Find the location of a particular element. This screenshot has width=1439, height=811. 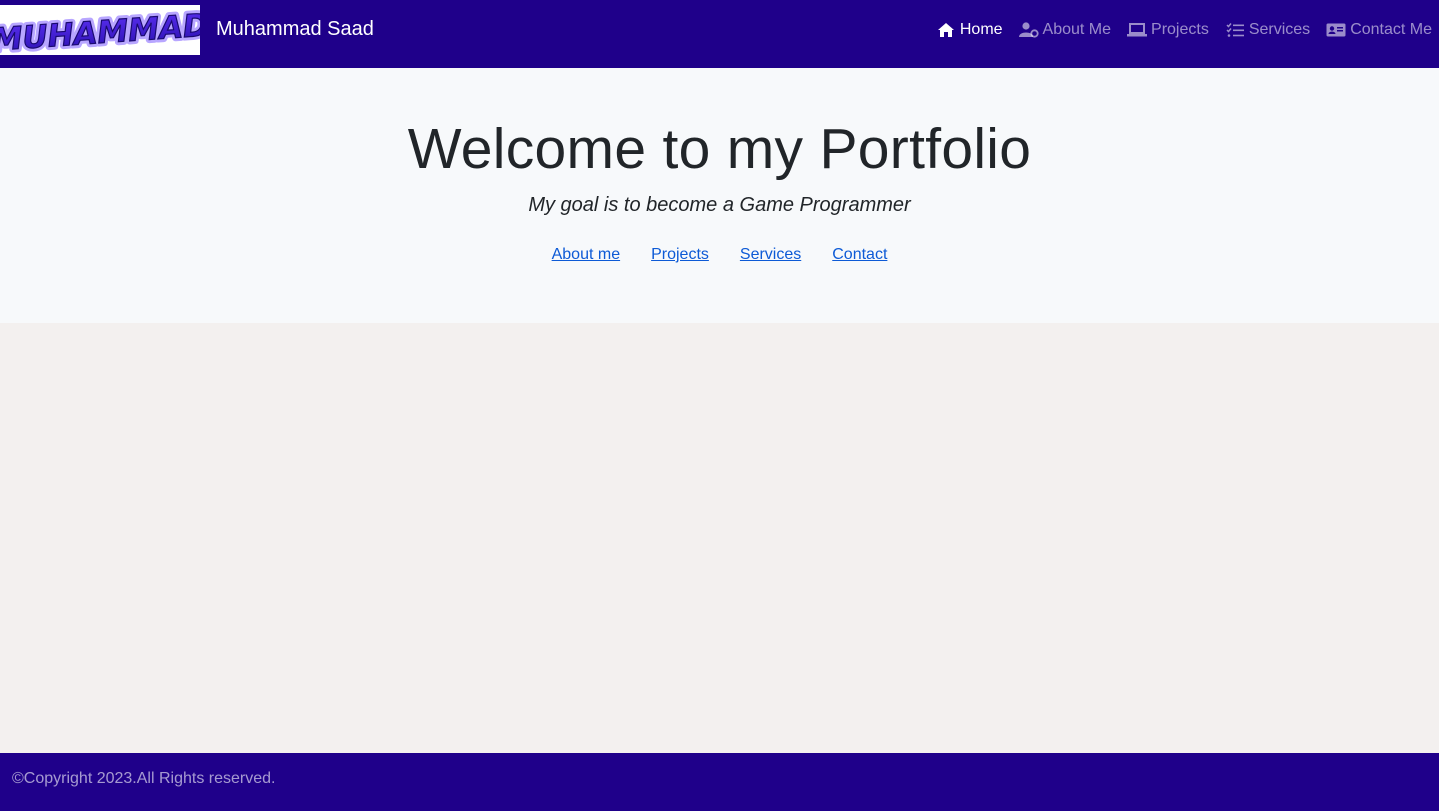

nav-projects: Projects is located at coordinates (1168, 30).